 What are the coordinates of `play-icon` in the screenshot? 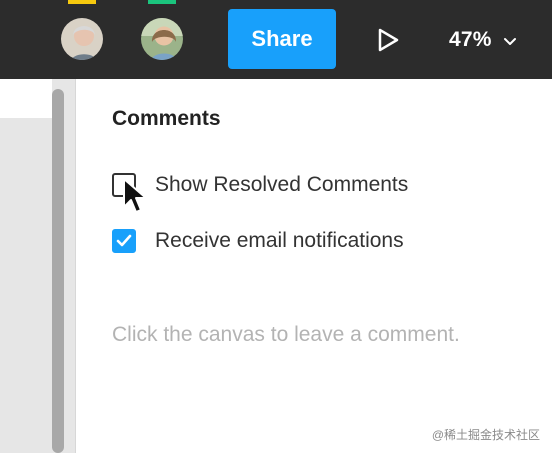 It's located at (388, 40).